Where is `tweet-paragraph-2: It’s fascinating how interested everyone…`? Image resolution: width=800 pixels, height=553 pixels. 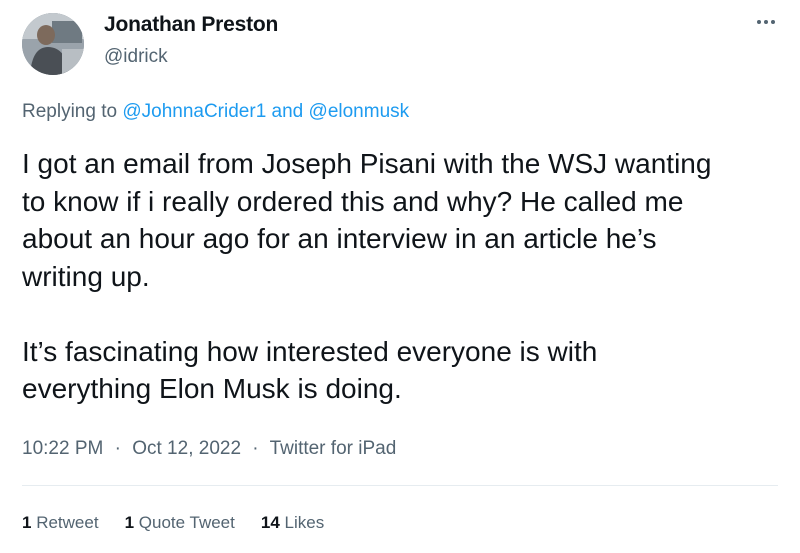
tweet-paragraph-2: It’s fascinating how interested everyone… is located at coordinates (310, 370).